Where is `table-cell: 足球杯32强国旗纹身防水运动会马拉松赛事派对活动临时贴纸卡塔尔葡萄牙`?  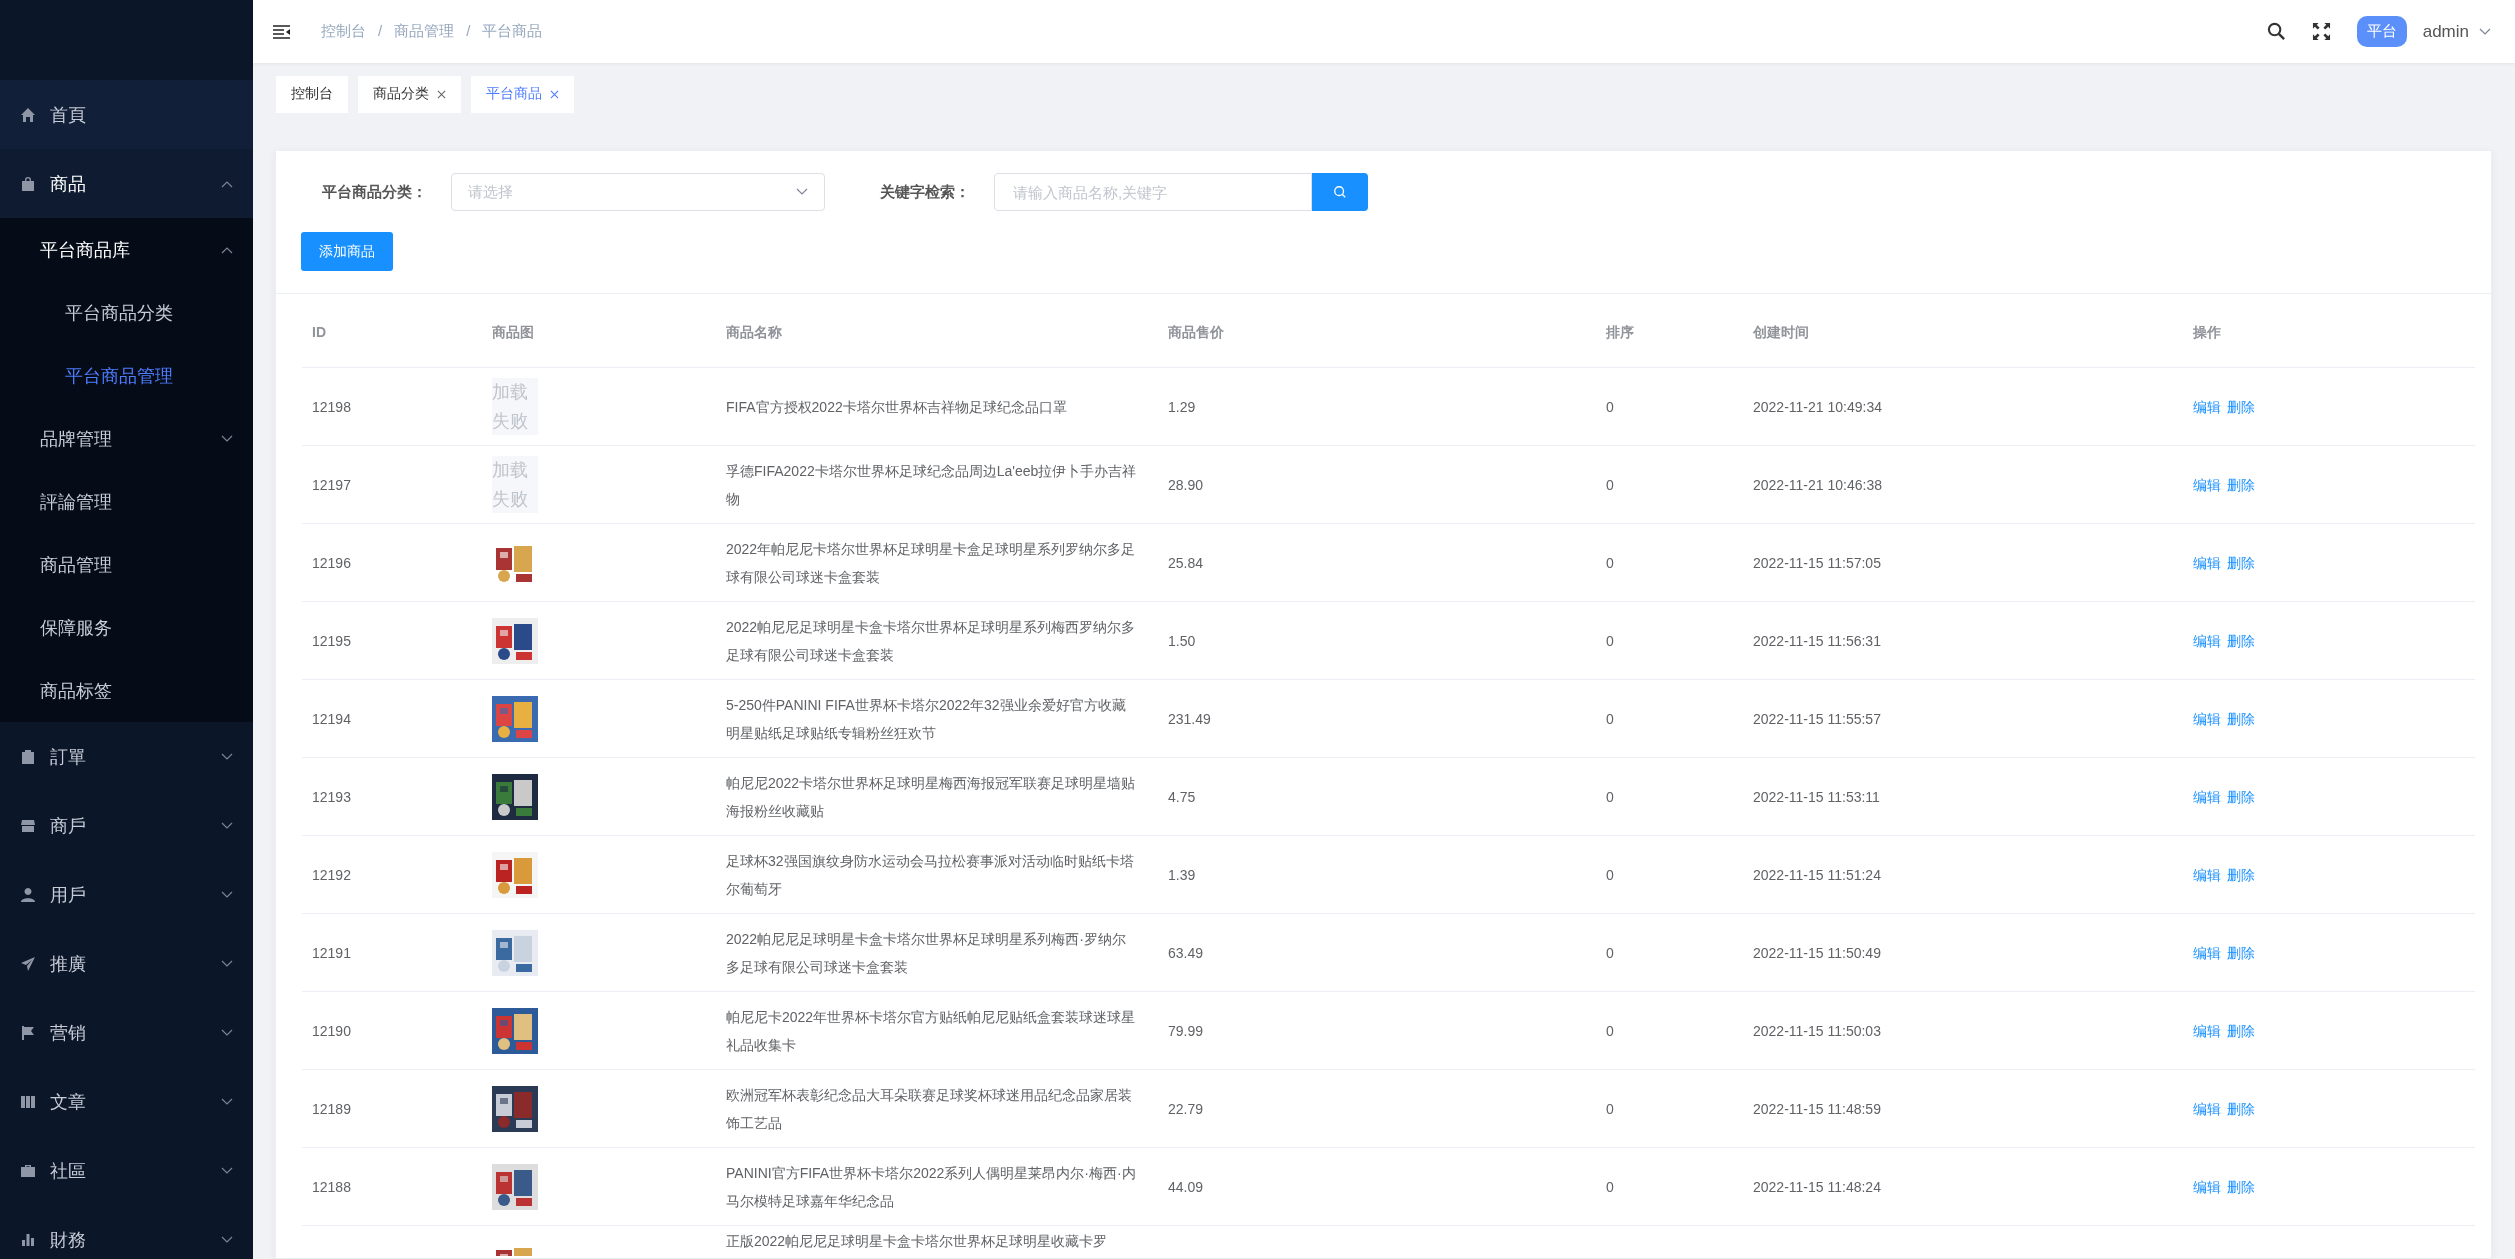
table-cell: 足球杯32强国旗纹身防水运动会马拉松赛事派对活动临时贴纸卡塔尔葡萄牙 is located at coordinates (930, 874).